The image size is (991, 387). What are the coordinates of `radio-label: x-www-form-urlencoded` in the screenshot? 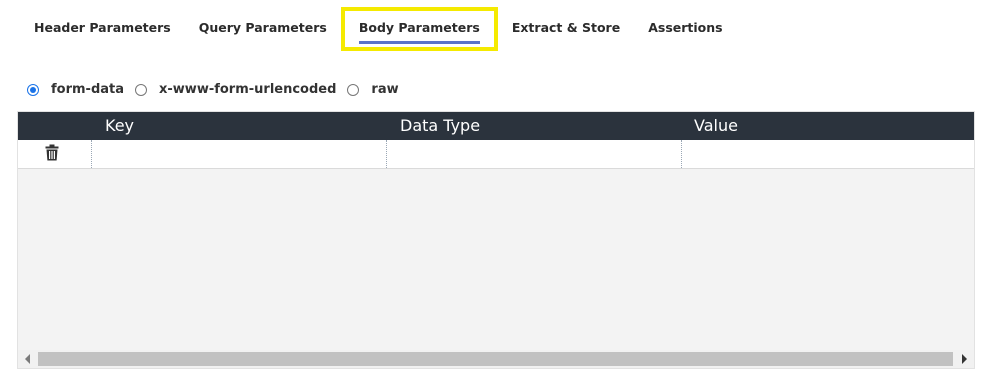 It's located at (248, 89).